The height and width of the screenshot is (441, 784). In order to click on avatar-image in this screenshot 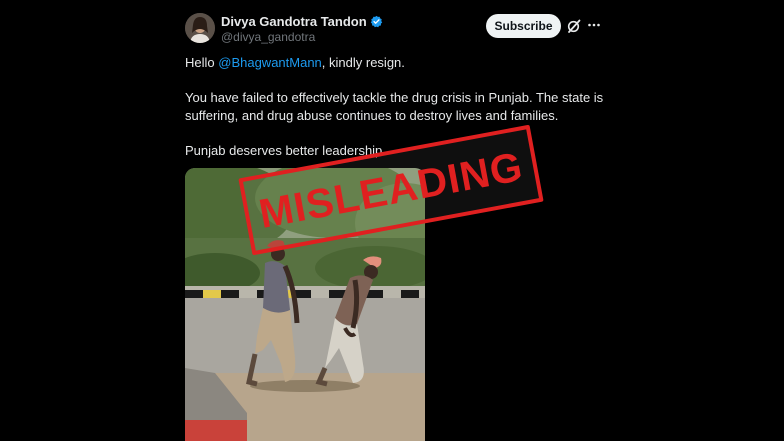, I will do `click(200, 28)`.